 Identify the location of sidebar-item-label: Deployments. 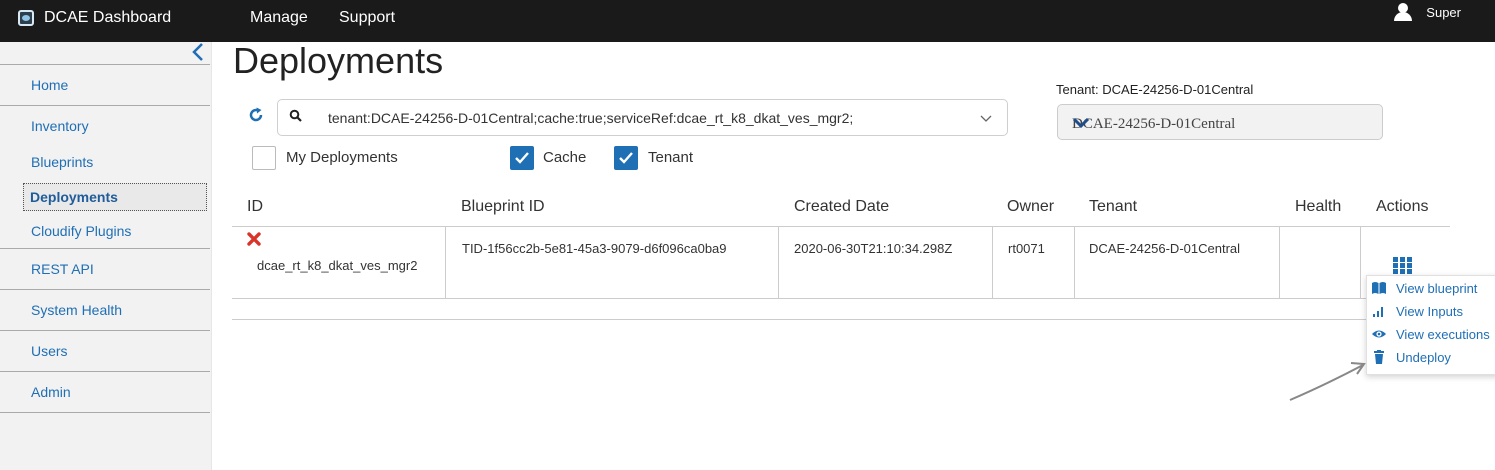
(74, 197).